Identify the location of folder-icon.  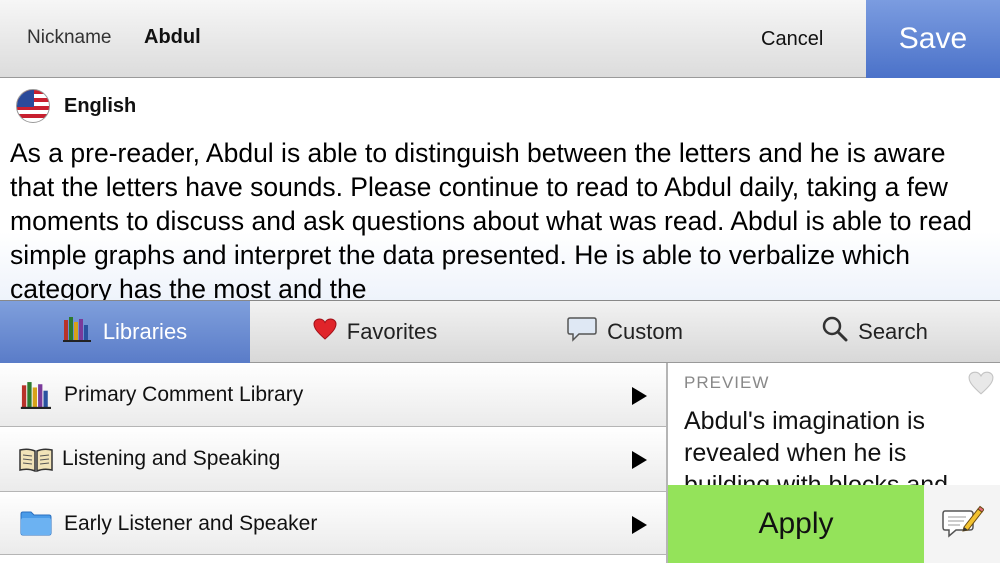
(36, 525).